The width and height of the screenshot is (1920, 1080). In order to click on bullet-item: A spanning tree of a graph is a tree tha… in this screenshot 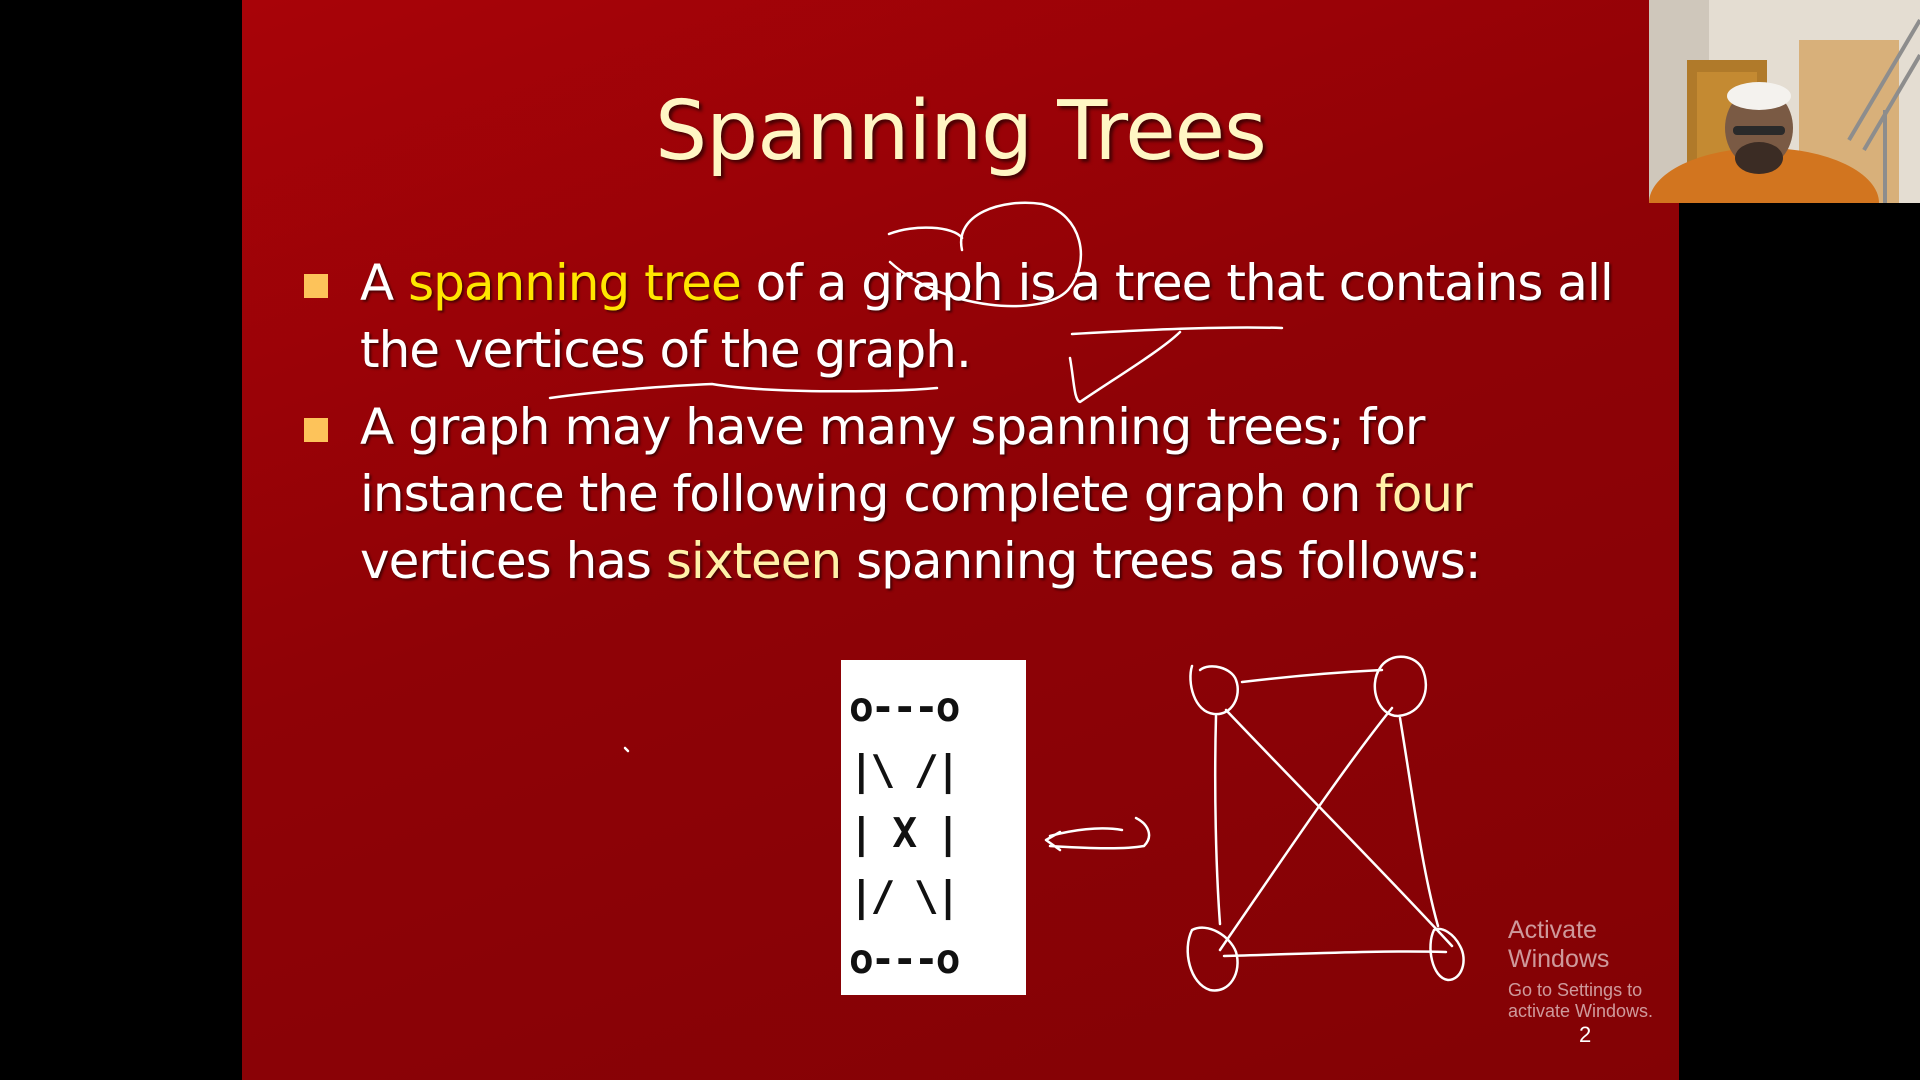, I will do `click(969, 317)`.